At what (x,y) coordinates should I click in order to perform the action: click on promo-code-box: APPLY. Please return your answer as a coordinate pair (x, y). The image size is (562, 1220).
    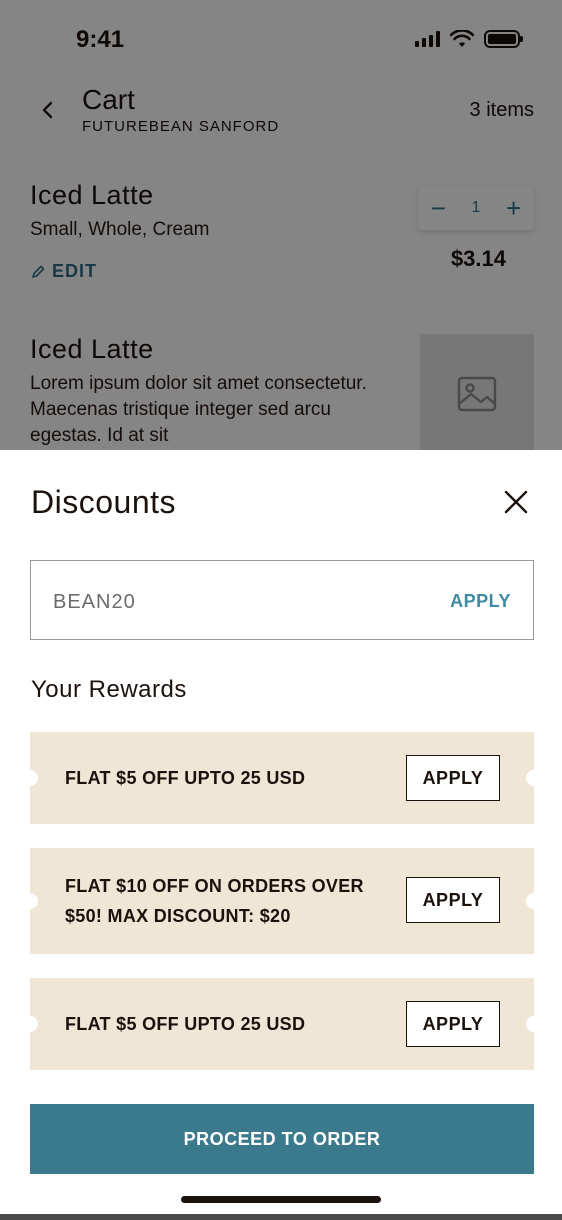
    Looking at the image, I should click on (282, 600).